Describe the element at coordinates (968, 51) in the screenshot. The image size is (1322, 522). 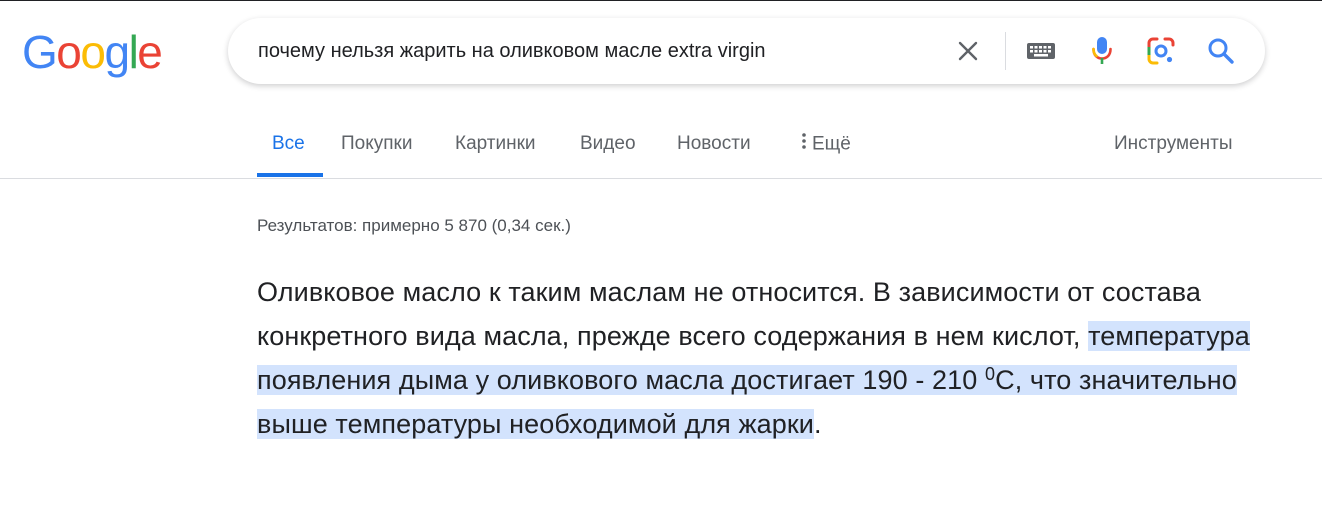
I see `close-icon` at that location.